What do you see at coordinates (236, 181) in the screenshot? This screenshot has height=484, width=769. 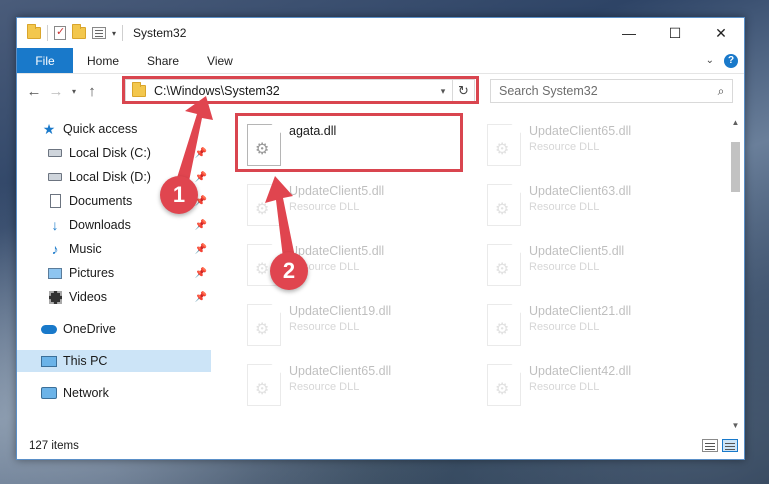 I see `annotation-arrows` at bounding box center [236, 181].